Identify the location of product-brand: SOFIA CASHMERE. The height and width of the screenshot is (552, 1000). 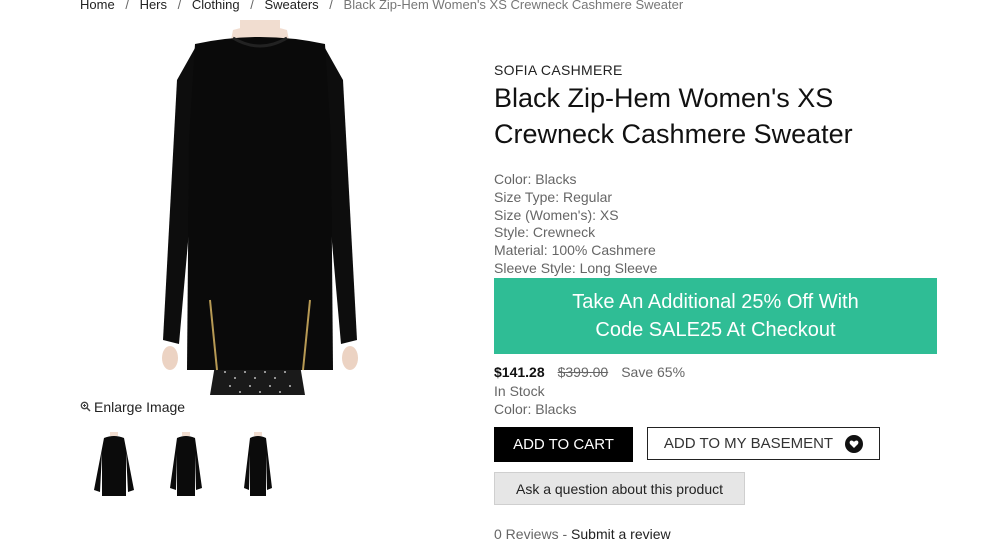
(558, 70).